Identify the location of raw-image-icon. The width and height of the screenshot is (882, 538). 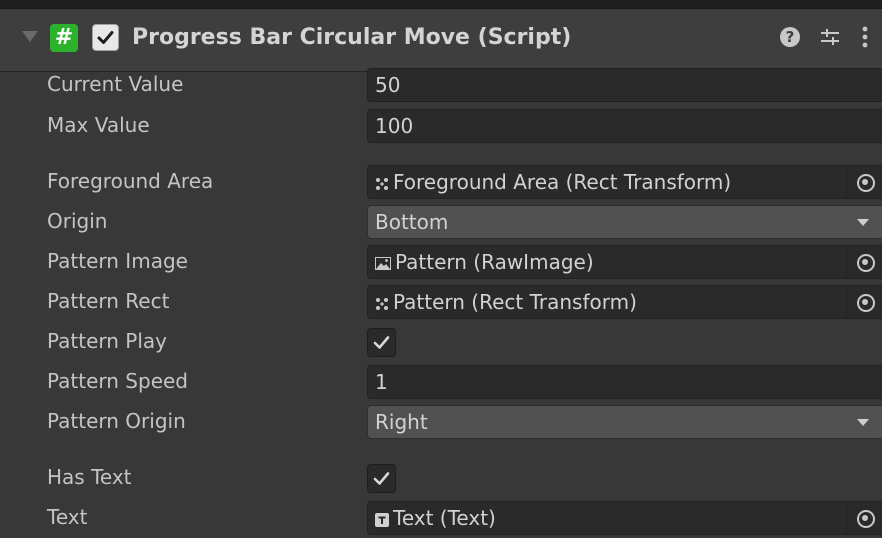
(383, 263).